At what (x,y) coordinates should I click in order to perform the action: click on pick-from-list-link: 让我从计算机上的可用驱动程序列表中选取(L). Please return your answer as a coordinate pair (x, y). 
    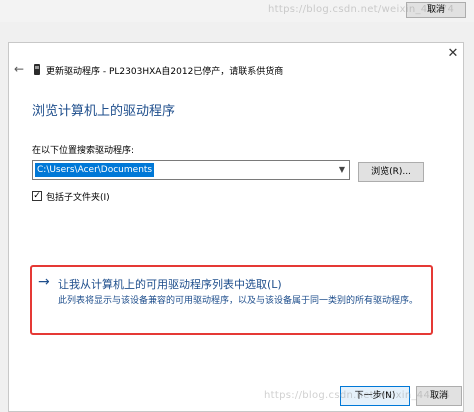
    Looking at the image, I should click on (170, 284).